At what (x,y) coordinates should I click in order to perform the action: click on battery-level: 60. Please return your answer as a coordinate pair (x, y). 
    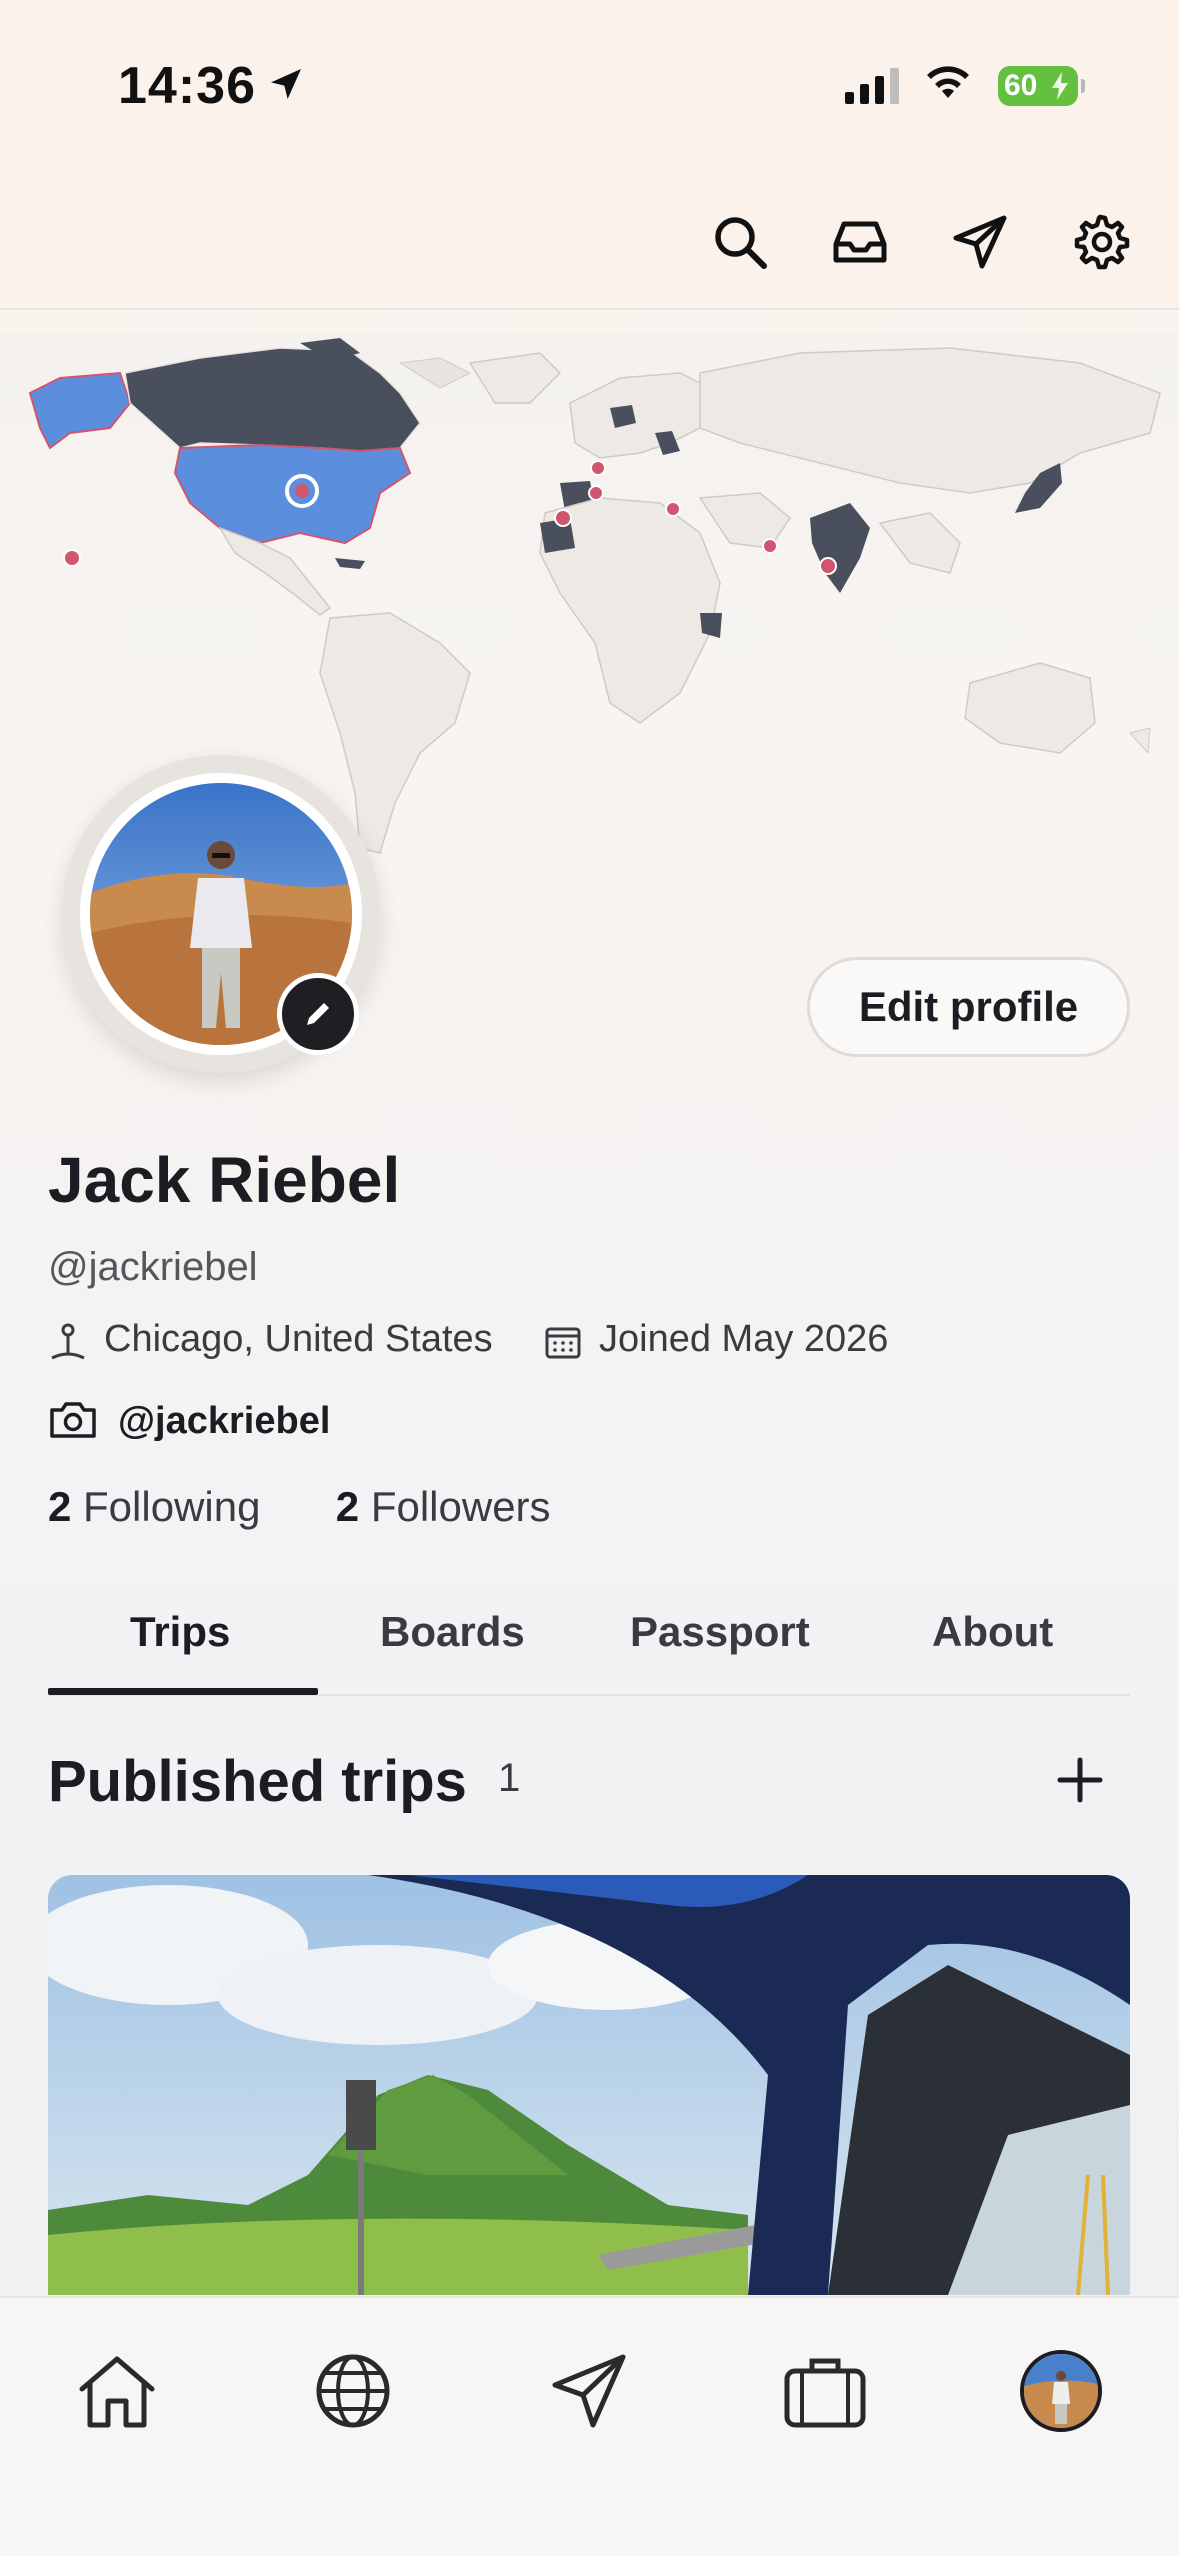
    Looking at the image, I should click on (1021, 85).